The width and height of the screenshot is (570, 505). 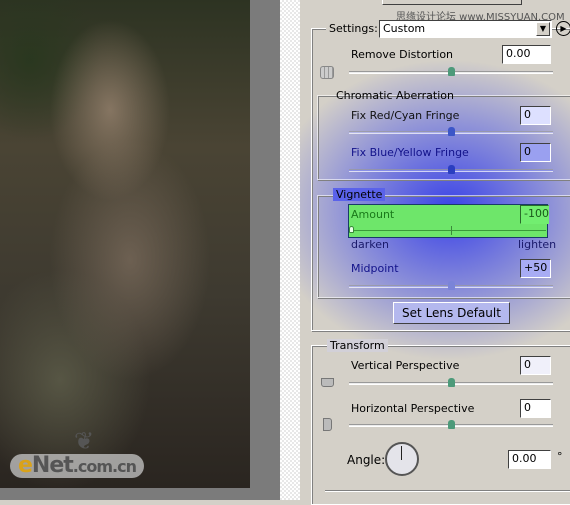 What do you see at coordinates (451, 169) in the screenshot?
I see `blue-yellow-thumb` at bounding box center [451, 169].